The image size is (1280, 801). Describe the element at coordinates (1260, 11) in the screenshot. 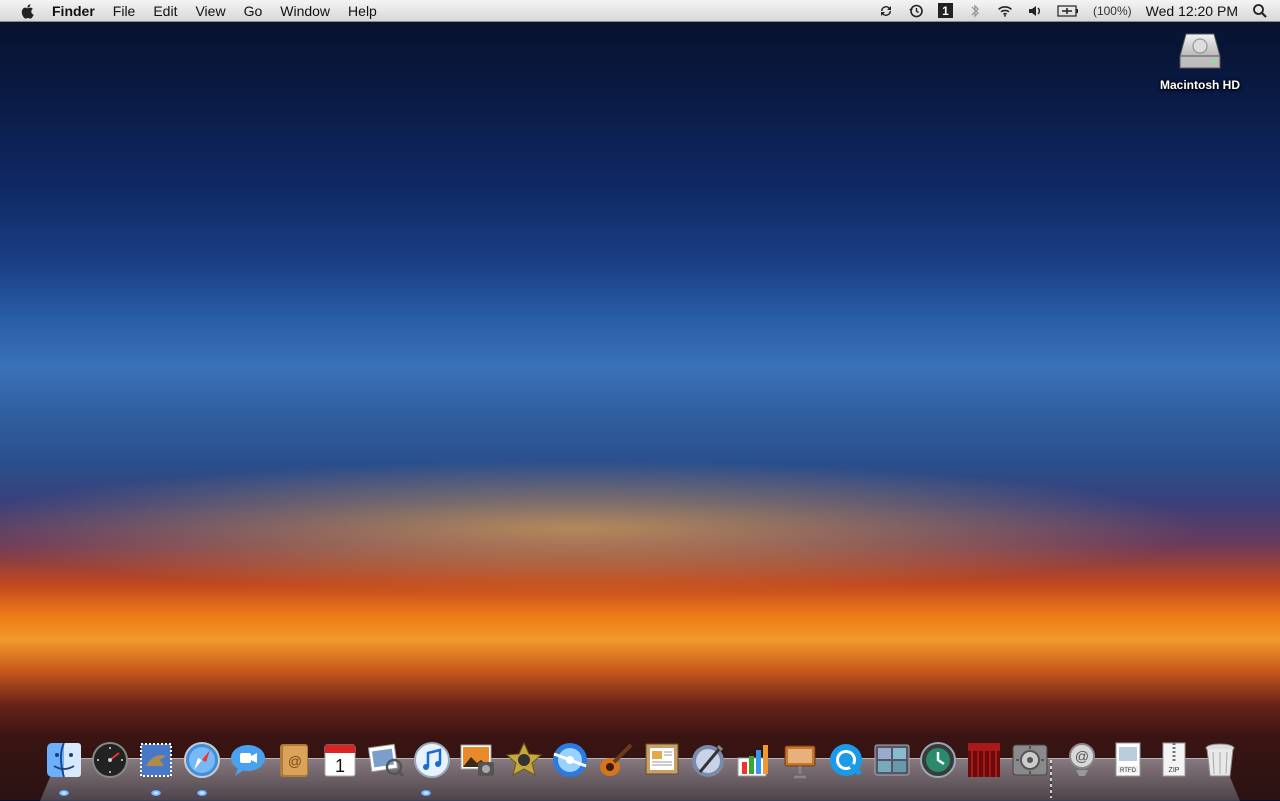

I see `spotlight-icon` at that location.